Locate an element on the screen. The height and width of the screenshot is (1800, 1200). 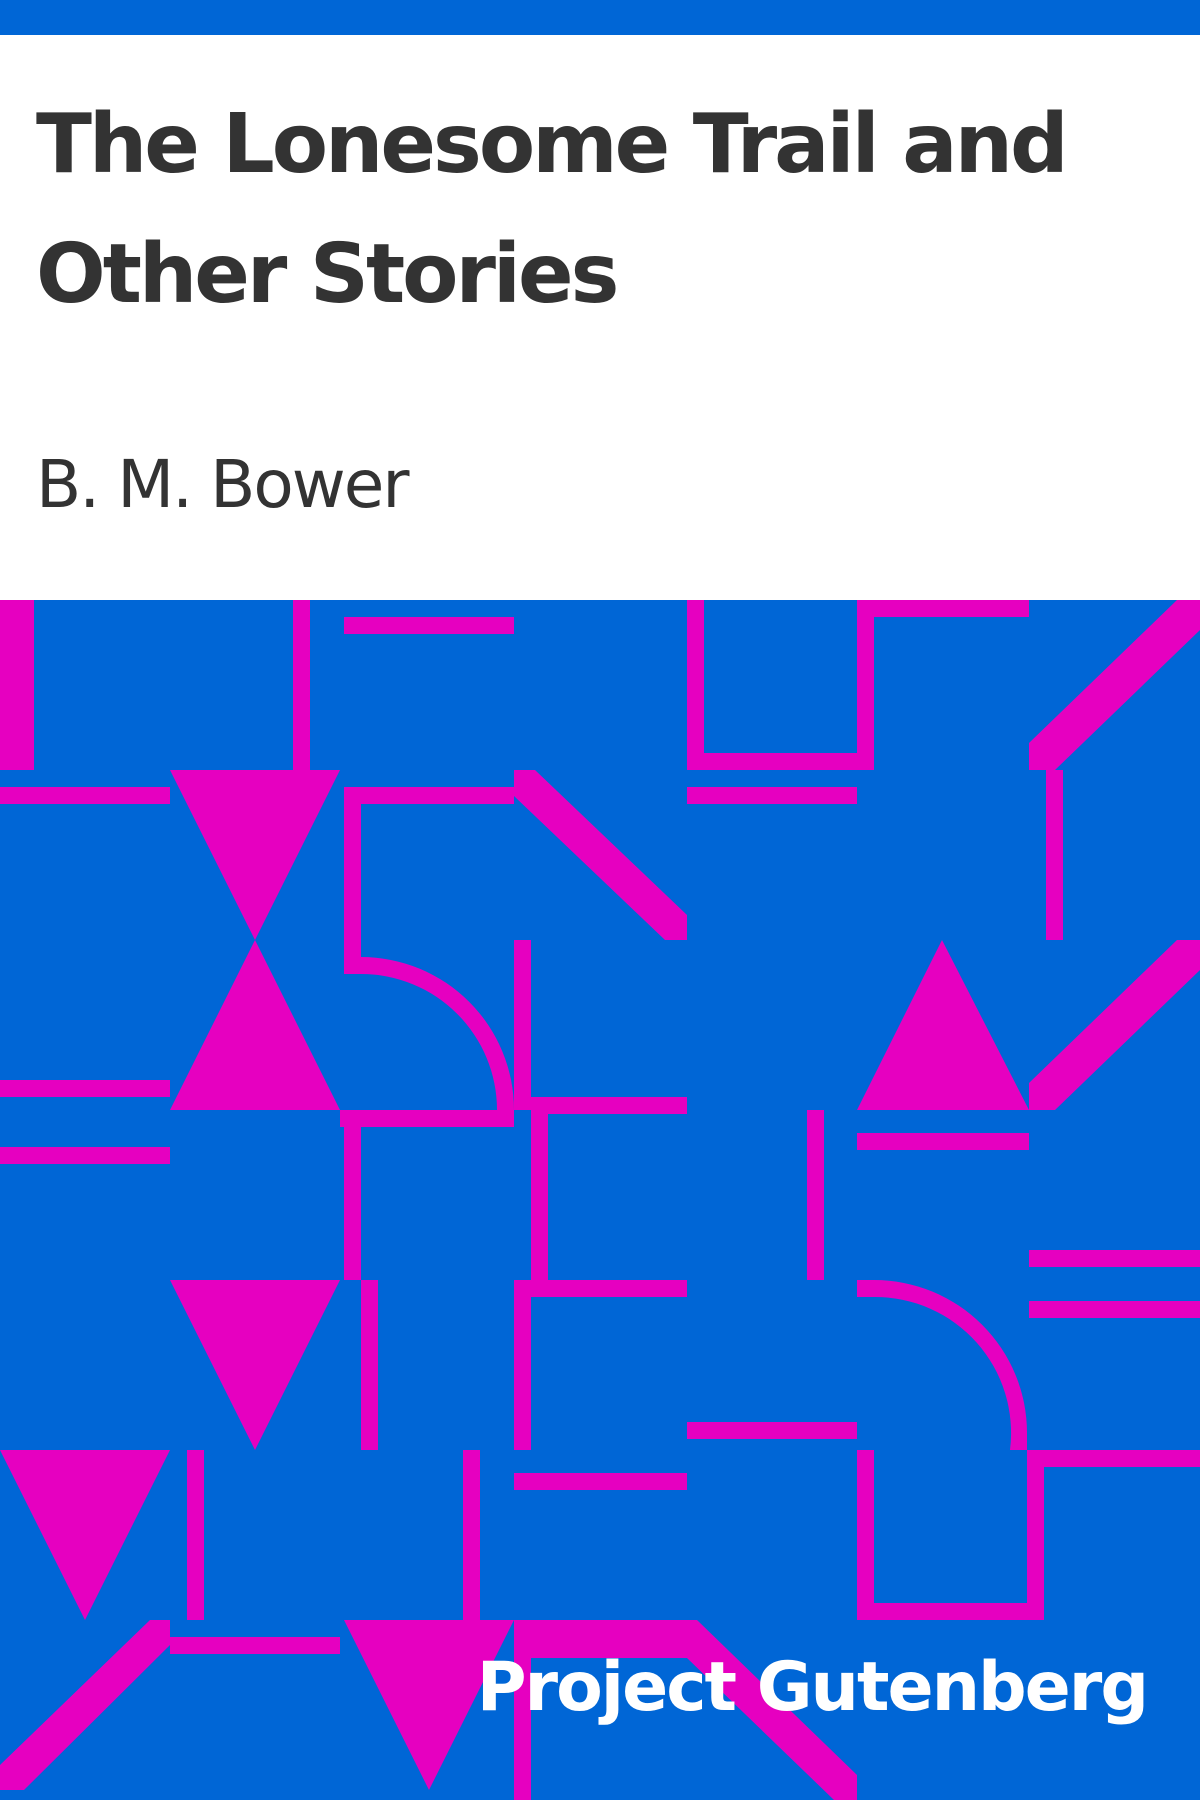
top-accent-bar is located at coordinates (600, 17).